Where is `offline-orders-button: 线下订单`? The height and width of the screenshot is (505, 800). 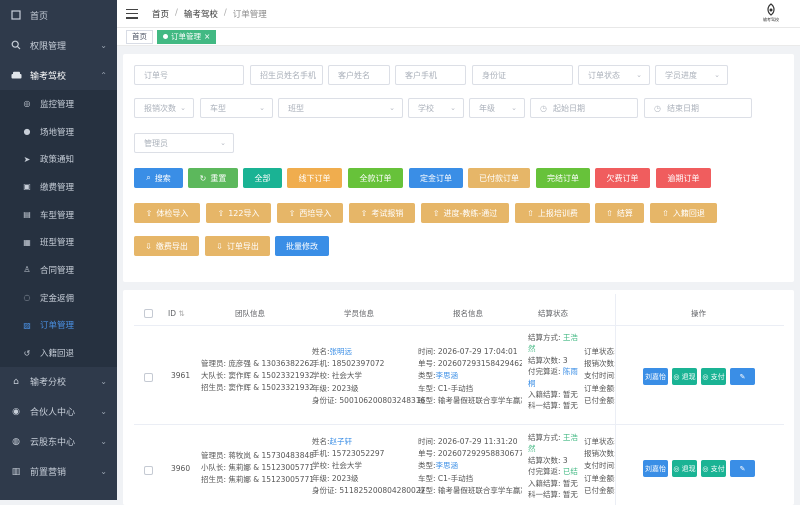
offline-orders-button: 线下订单 is located at coordinates (314, 178).